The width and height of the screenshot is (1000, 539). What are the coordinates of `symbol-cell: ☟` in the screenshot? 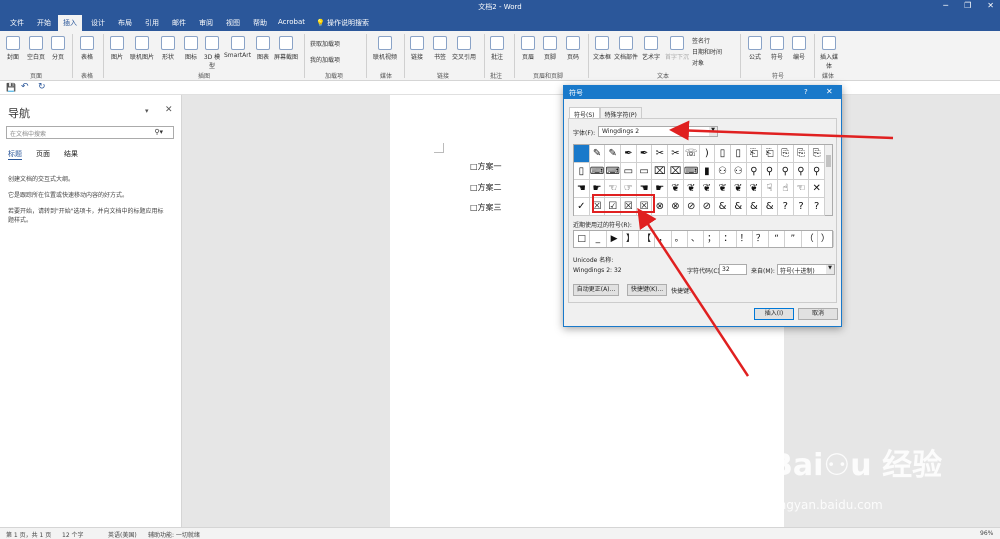 It's located at (770, 189).